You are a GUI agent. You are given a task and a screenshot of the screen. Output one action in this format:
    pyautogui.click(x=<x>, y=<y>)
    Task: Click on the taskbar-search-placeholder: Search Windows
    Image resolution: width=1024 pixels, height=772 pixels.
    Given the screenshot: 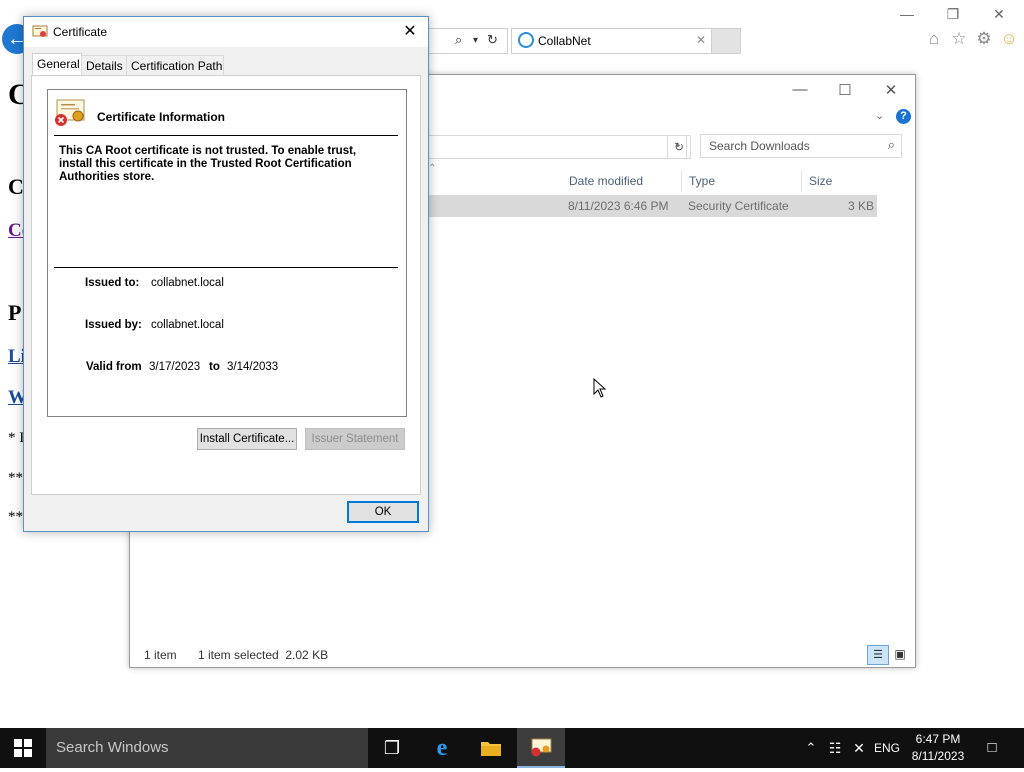 What is the action you would take?
    pyautogui.click(x=112, y=747)
    